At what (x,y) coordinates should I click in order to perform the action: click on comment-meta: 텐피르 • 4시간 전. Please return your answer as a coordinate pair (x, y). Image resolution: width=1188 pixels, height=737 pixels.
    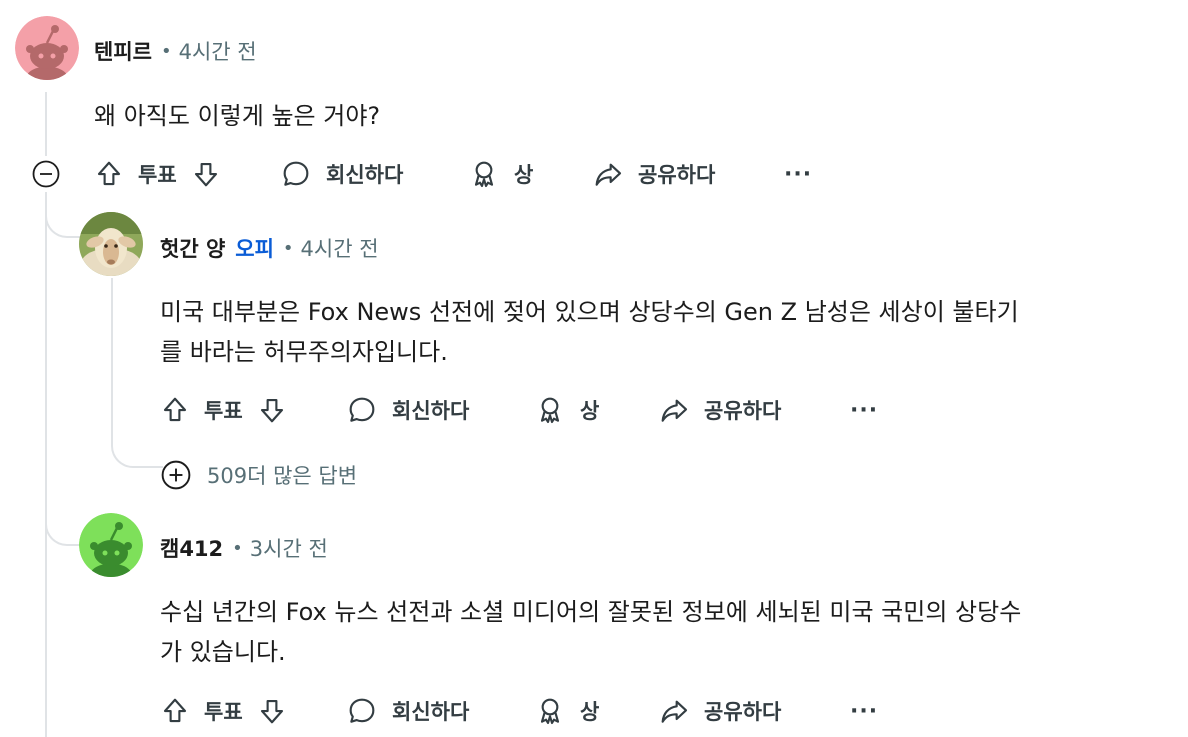
    Looking at the image, I should click on (175, 51).